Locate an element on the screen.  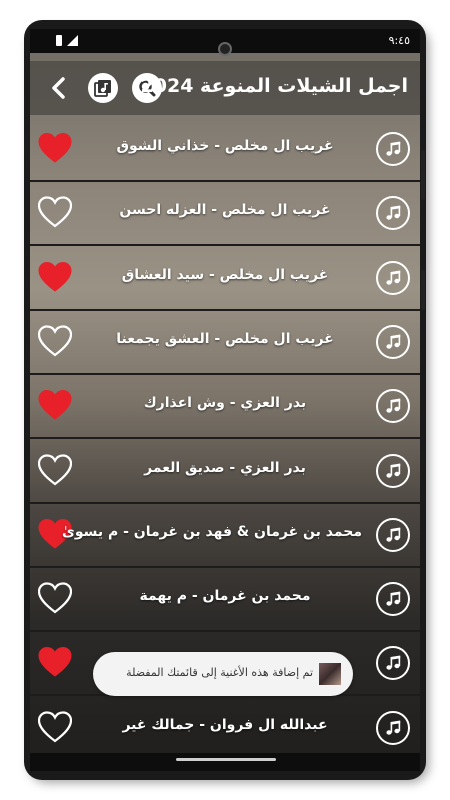
playlist-button is located at coordinates (103, 88).